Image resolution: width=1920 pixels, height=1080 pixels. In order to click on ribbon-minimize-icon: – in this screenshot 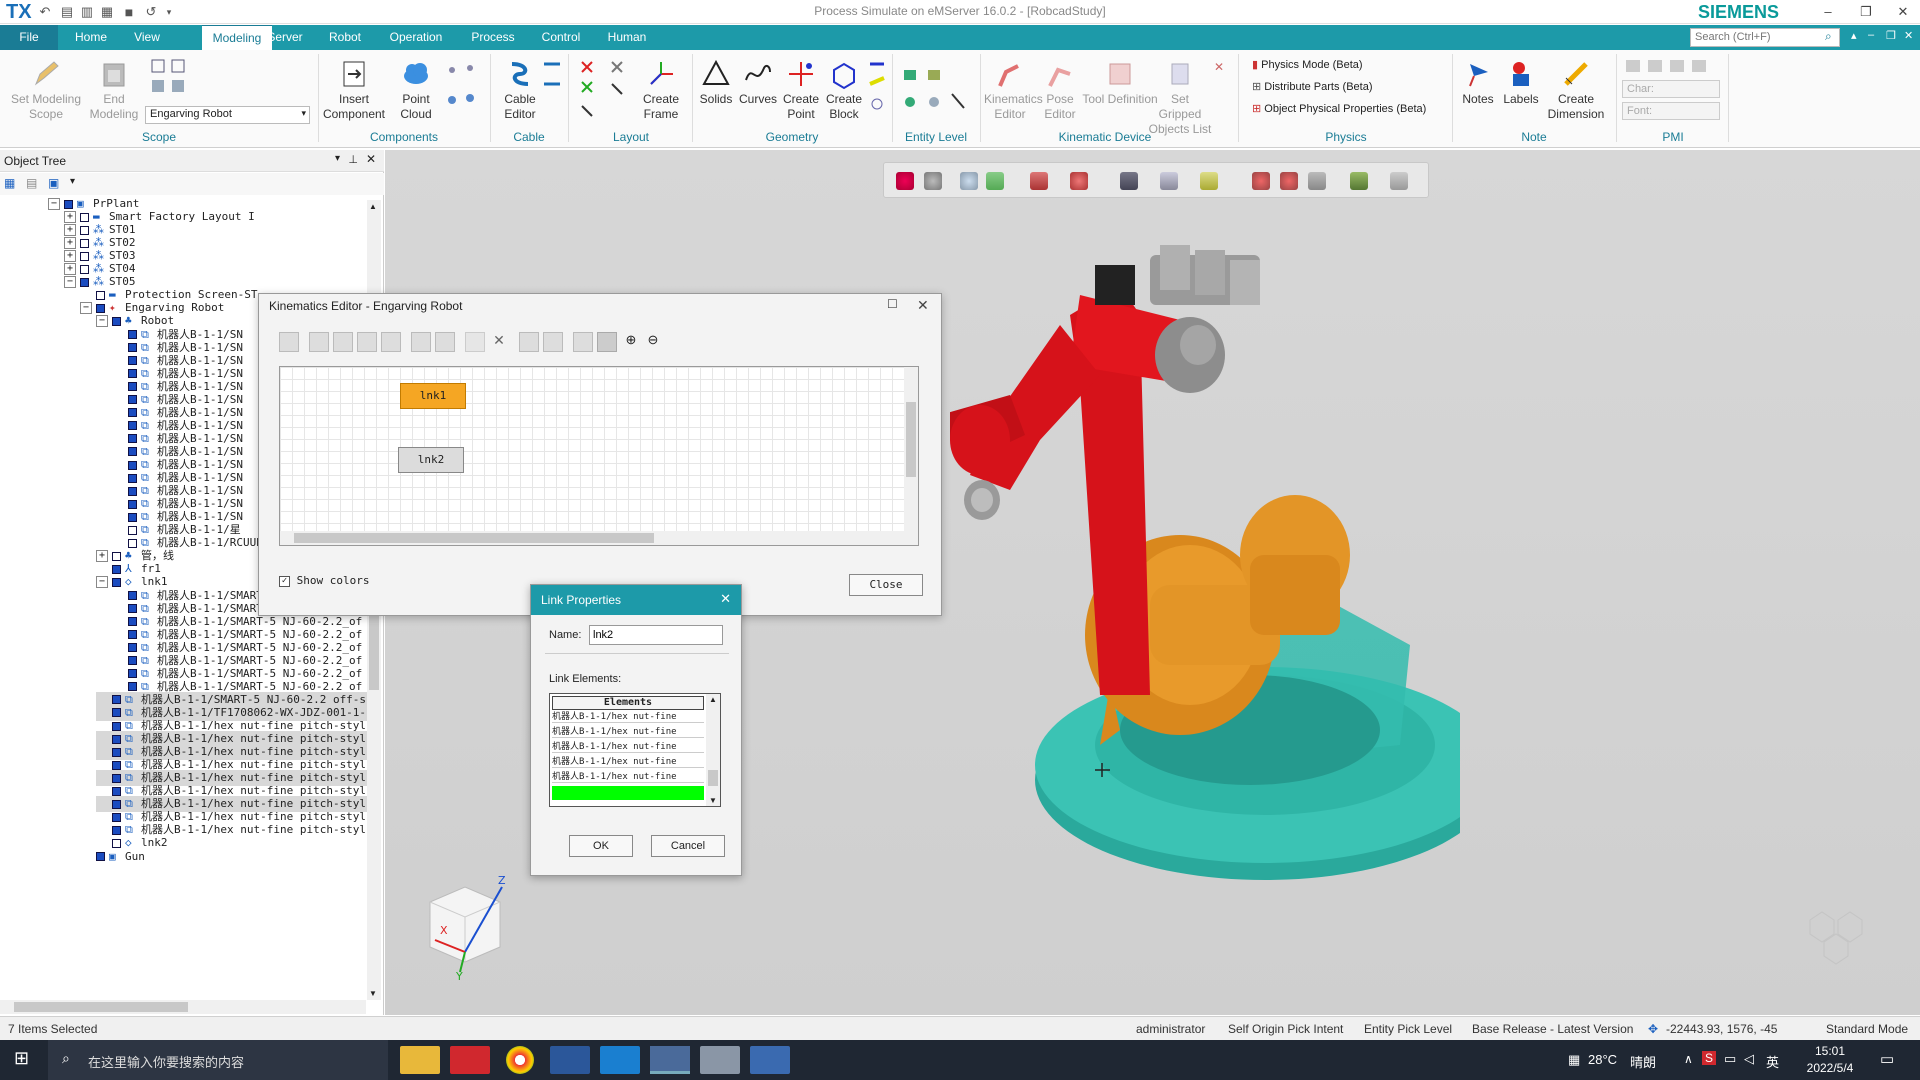, I will do `click(1871, 35)`.